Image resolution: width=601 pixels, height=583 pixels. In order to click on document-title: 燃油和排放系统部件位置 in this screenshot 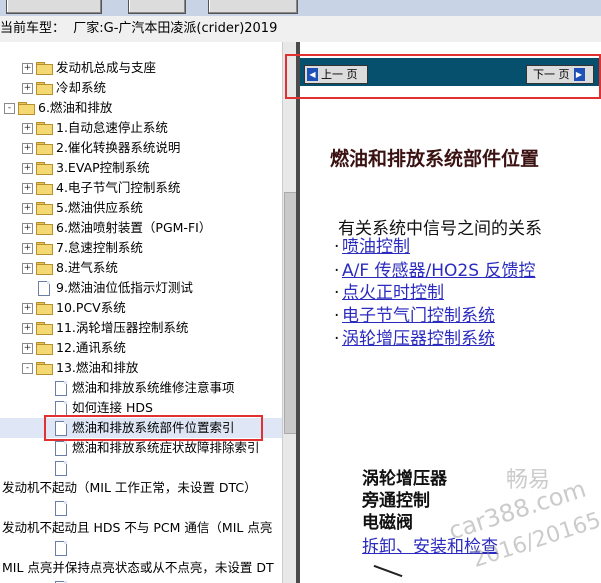, I will do `click(435, 159)`.